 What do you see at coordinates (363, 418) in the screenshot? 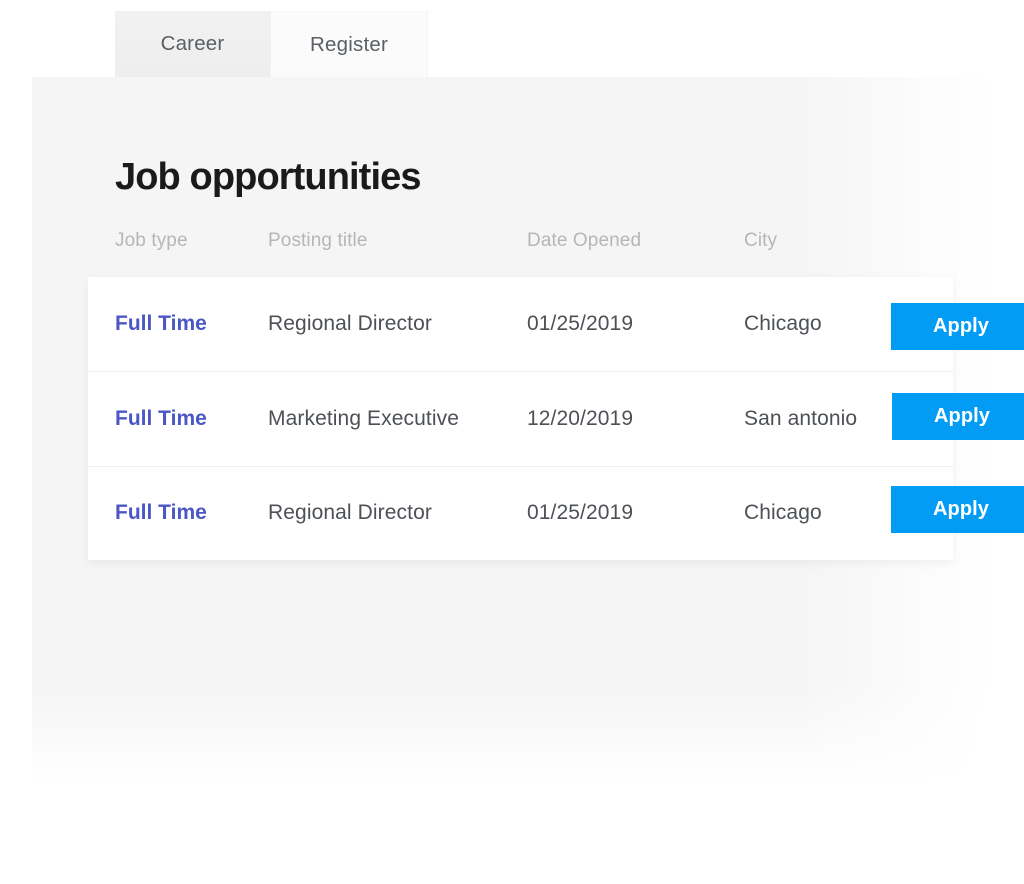
I see `cell-posting-title: Marketing Executive` at bounding box center [363, 418].